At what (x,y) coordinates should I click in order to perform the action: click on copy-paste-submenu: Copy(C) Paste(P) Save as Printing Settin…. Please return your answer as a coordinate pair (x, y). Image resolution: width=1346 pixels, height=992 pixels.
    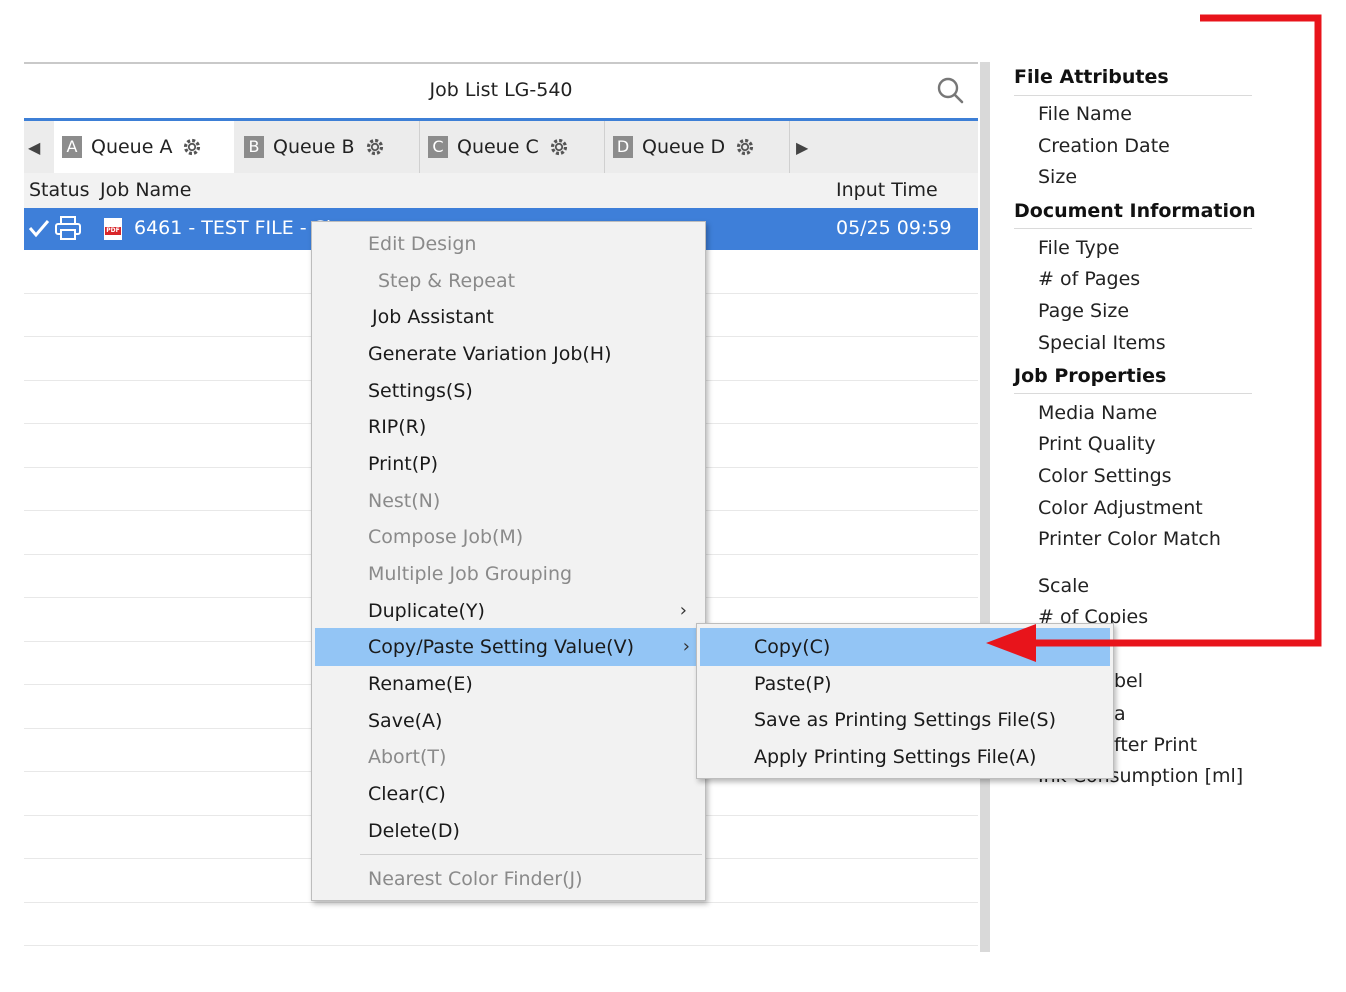
    Looking at the image, I should click on (905, 701).